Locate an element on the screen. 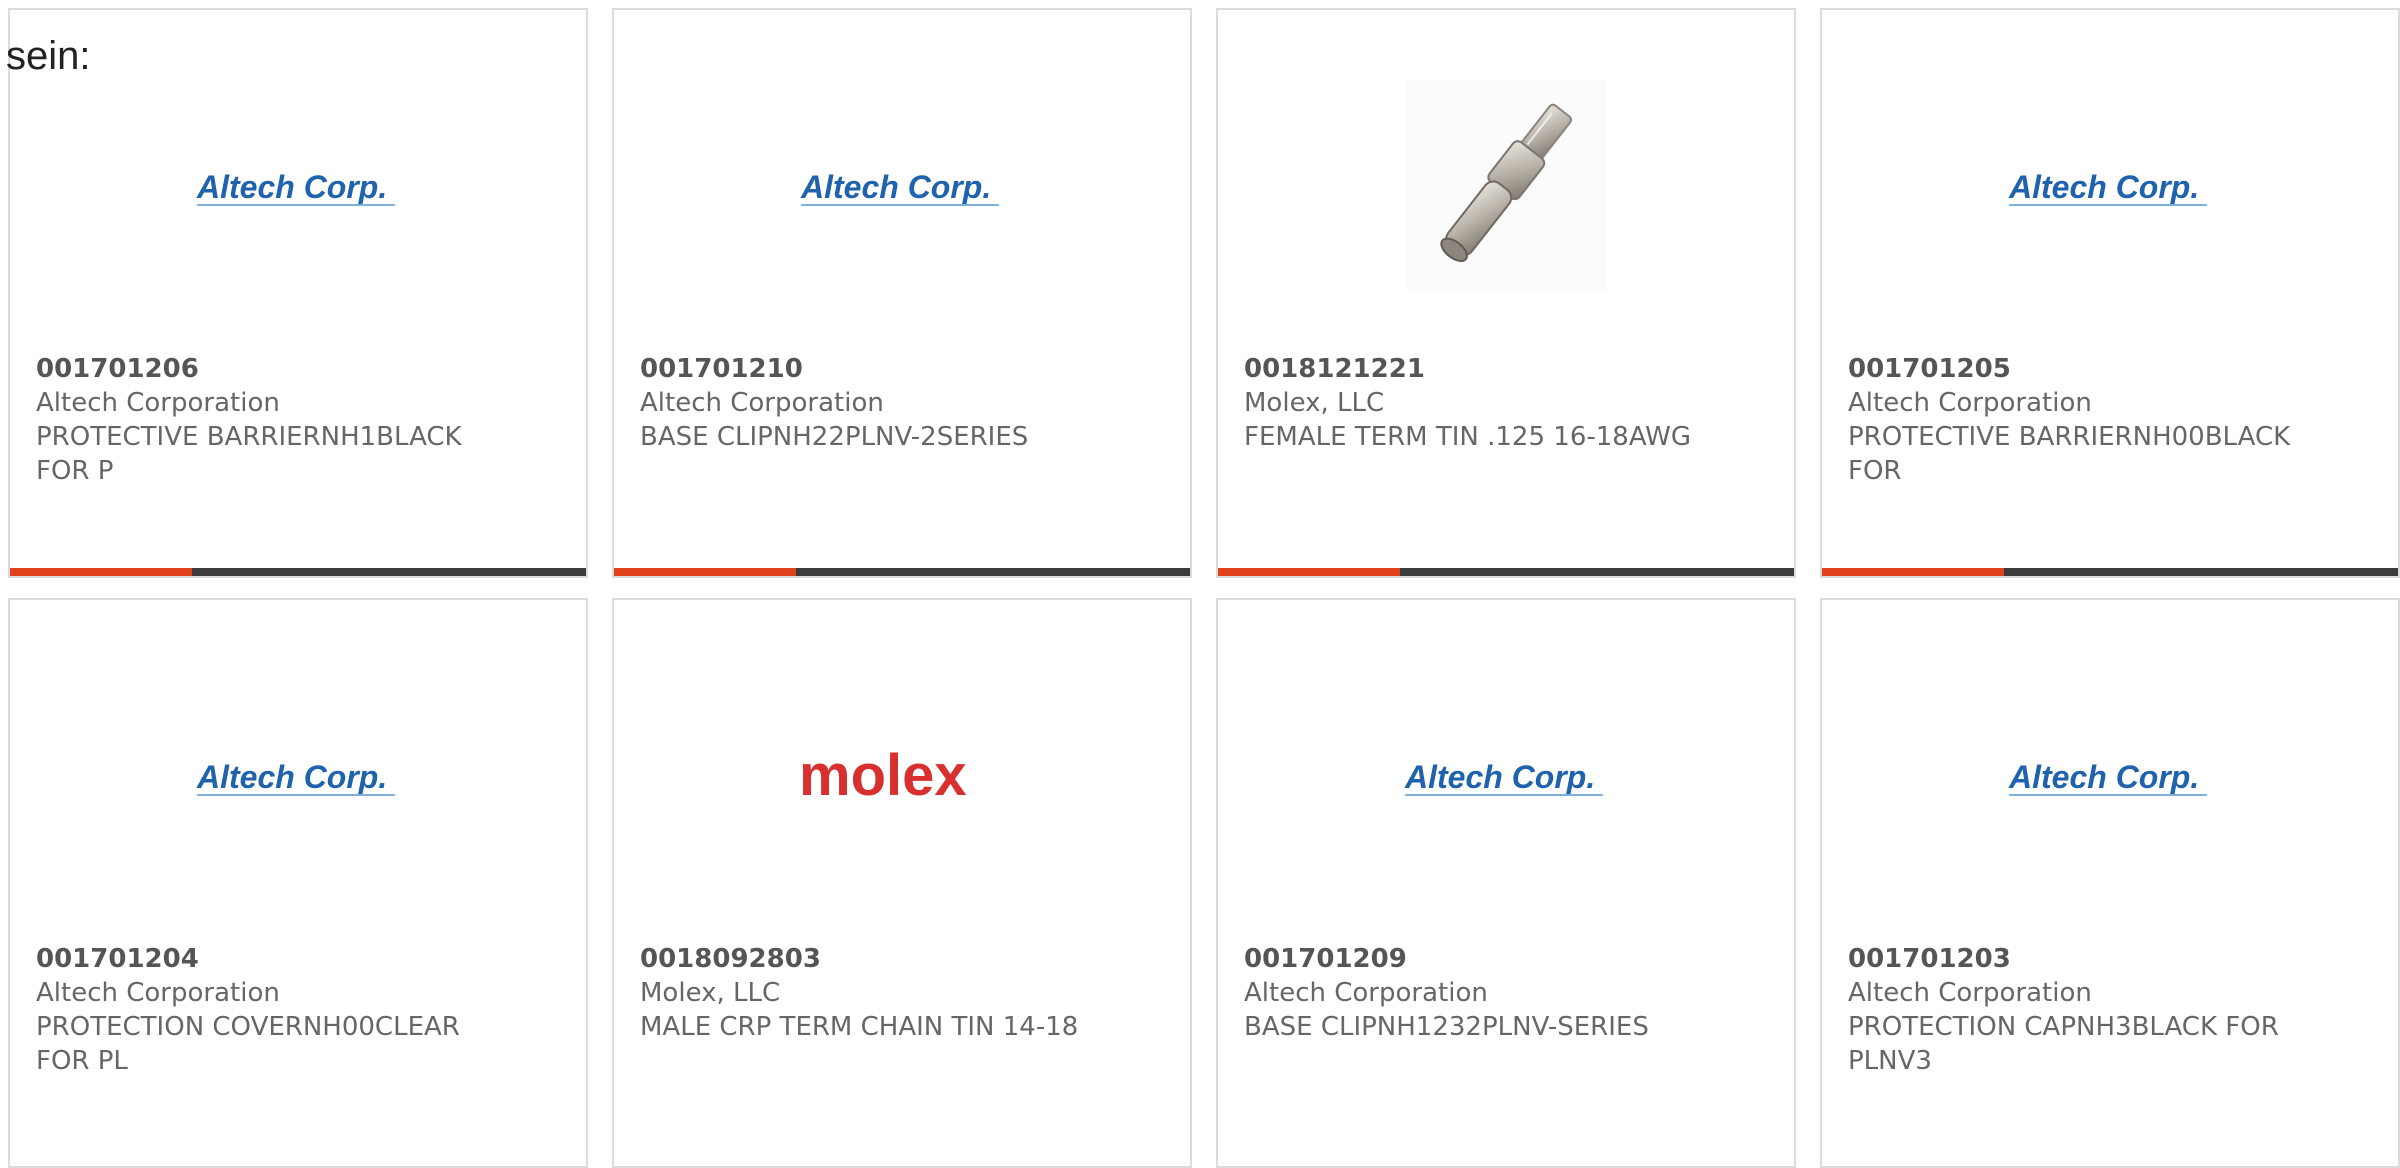  product-description: MALE CRP TERM CHAIN TIN 14-18 is located at coordinates (859, 1027).